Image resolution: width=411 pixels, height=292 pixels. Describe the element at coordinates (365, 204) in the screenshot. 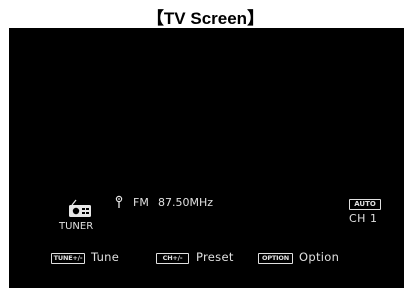

I see `auto-mode-badge: AUTO` at that location.